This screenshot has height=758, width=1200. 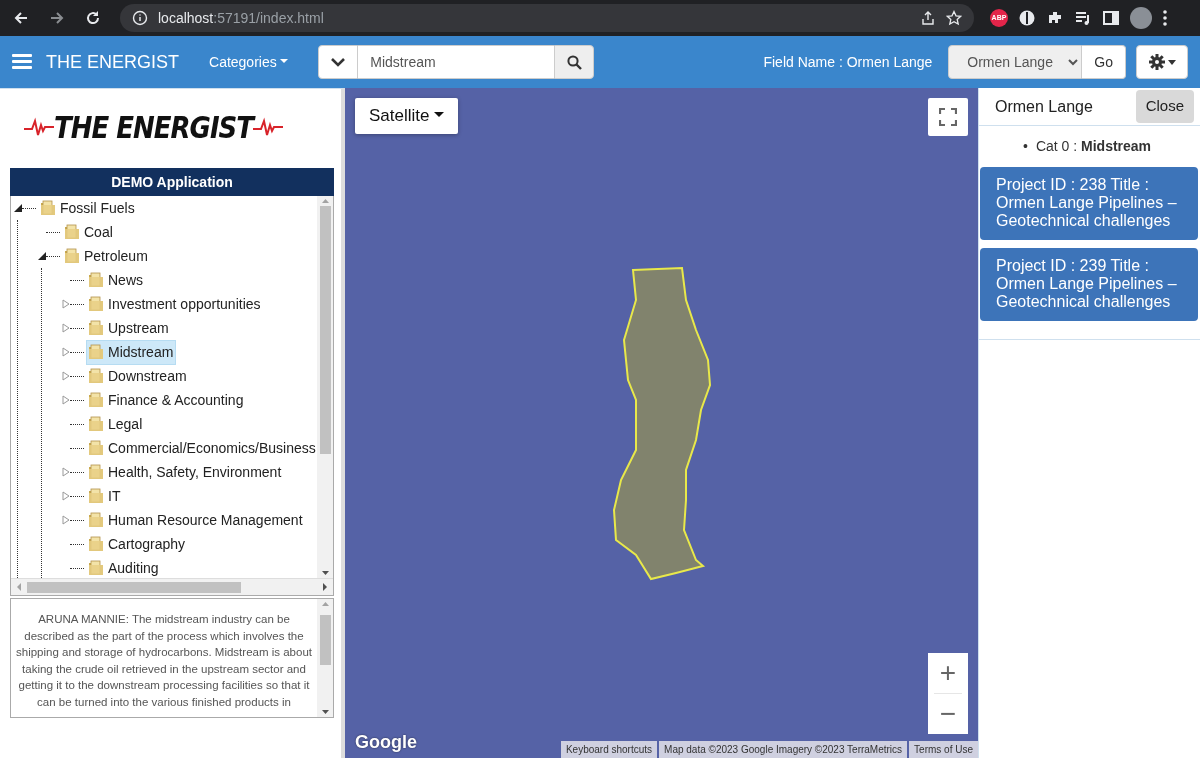 I want to click on search-field: Midstream, so click(x=456, y=62).